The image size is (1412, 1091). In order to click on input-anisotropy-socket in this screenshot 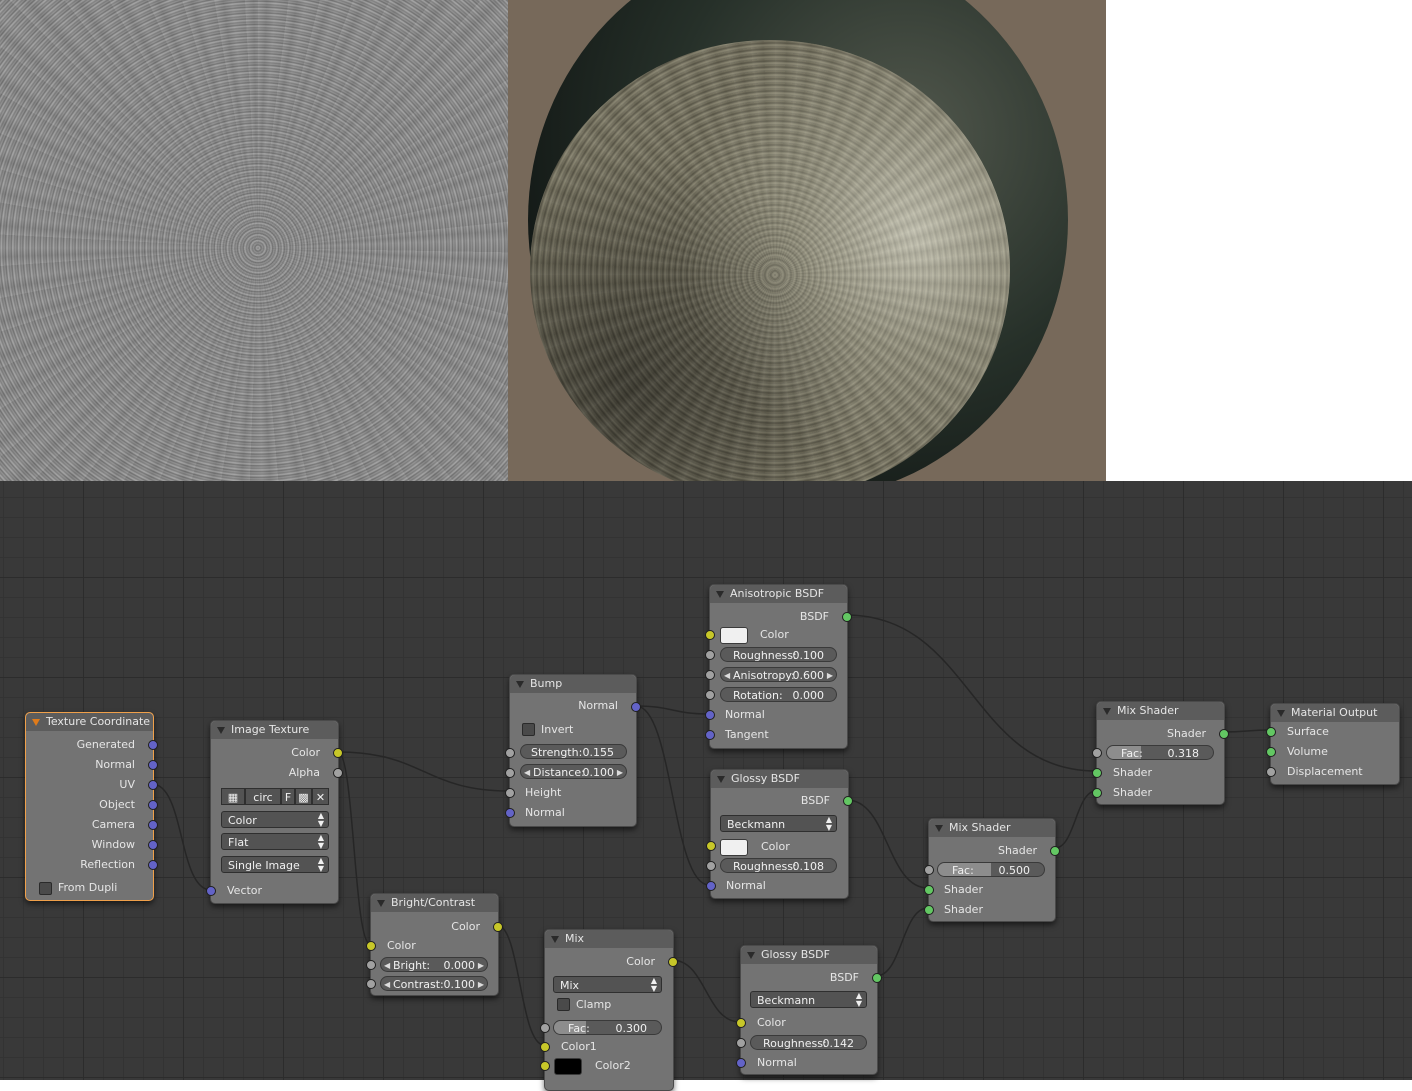, I will do `click(710, 675)`.